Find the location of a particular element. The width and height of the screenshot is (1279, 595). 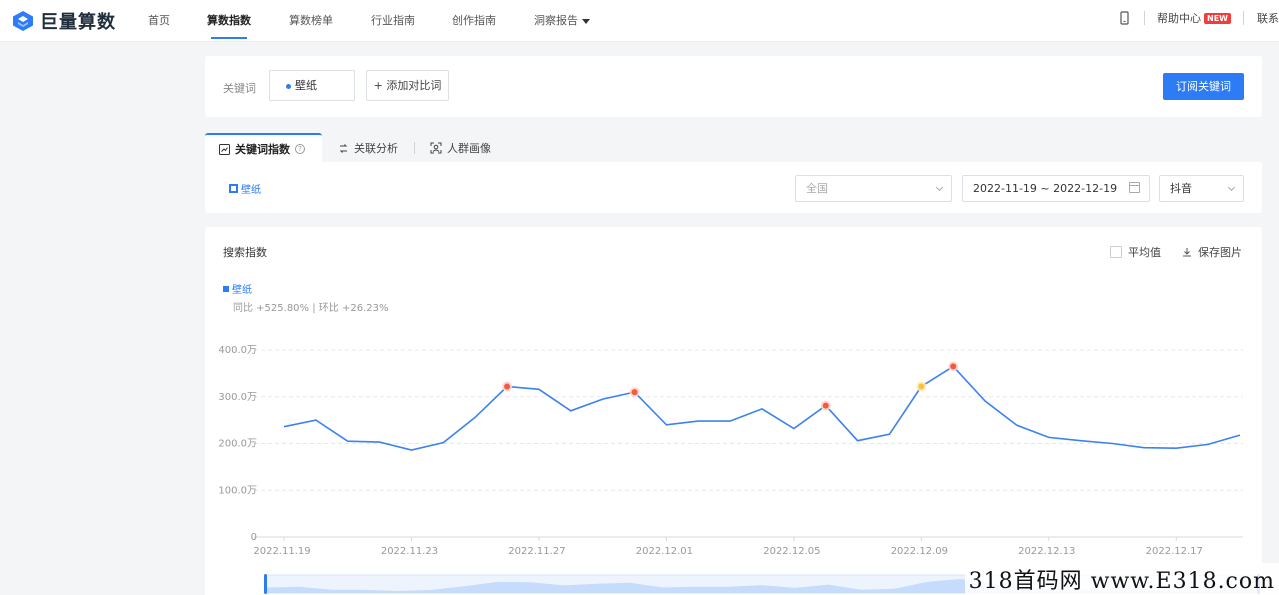

x-tick-label: 2022.12.13 is located at coordinates (1046, 551).